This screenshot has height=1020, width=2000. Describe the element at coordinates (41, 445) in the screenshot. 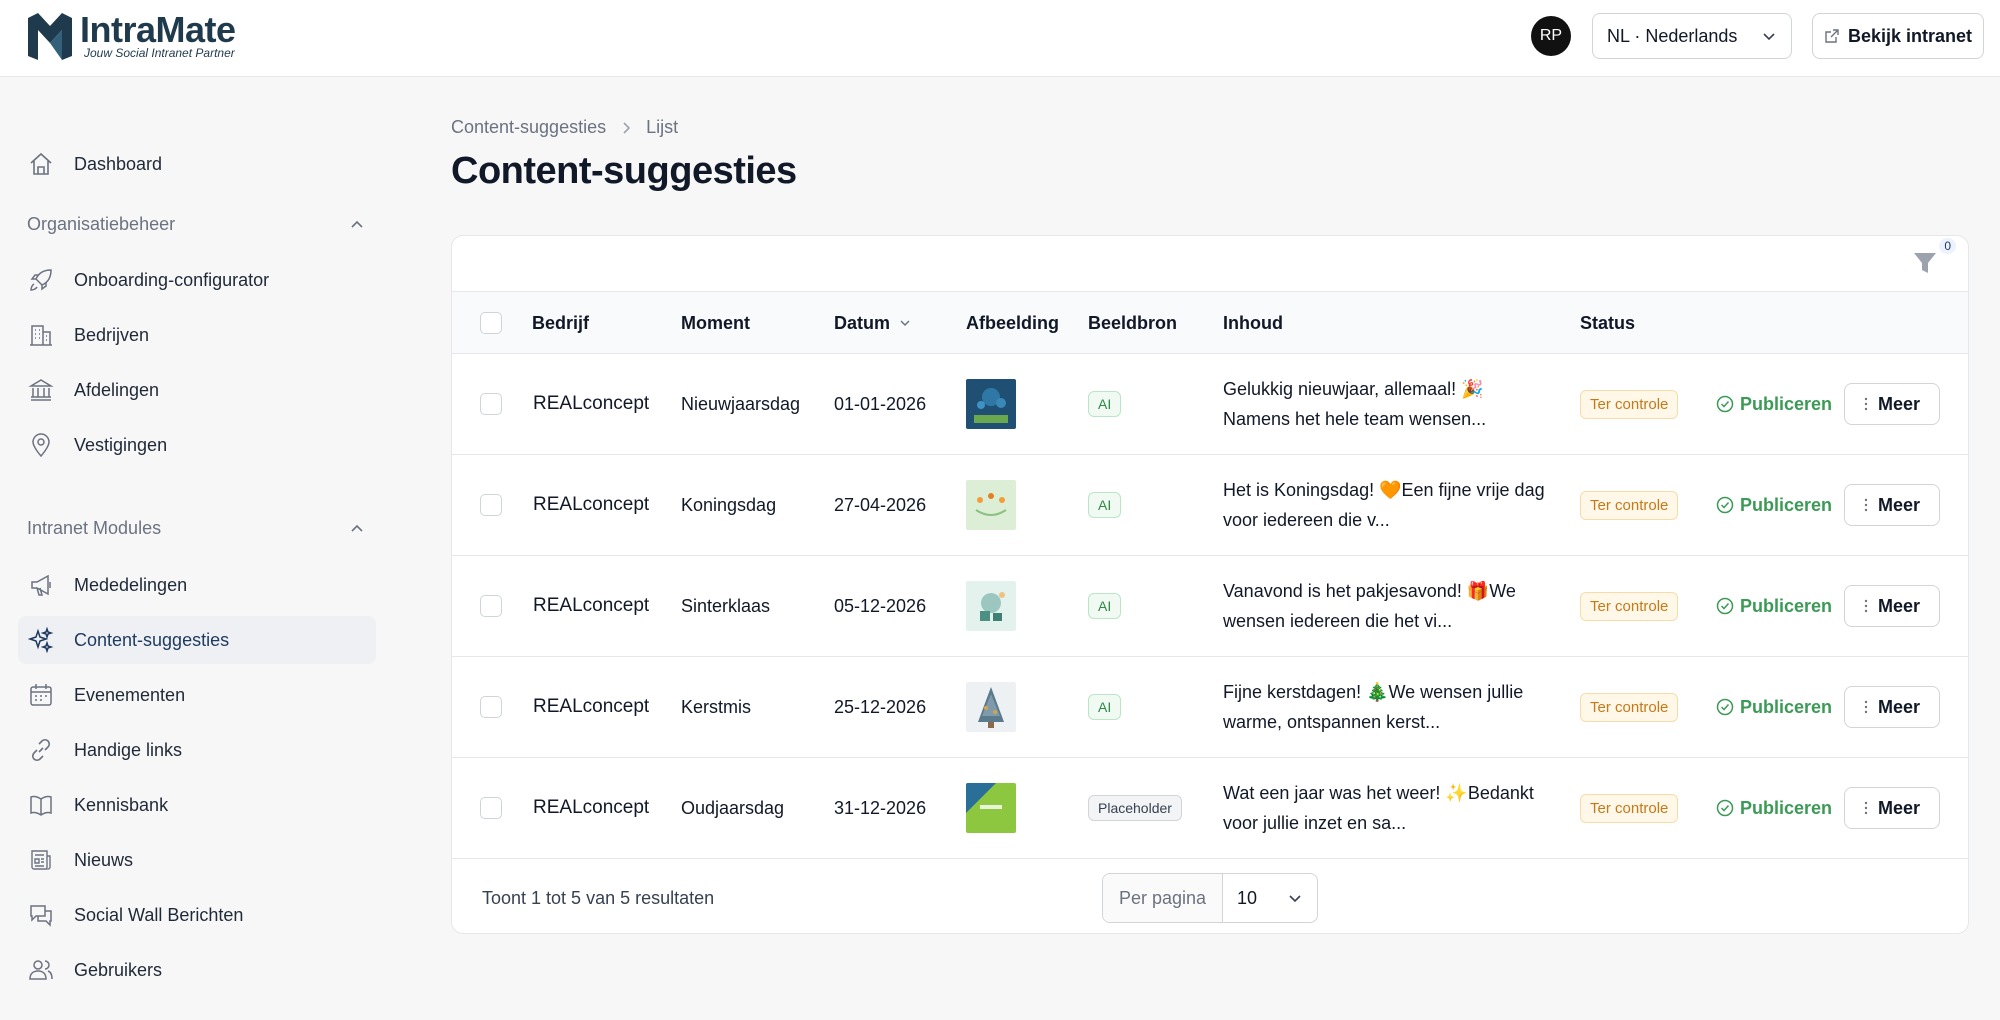

I see `map-pin-icon` at that location.